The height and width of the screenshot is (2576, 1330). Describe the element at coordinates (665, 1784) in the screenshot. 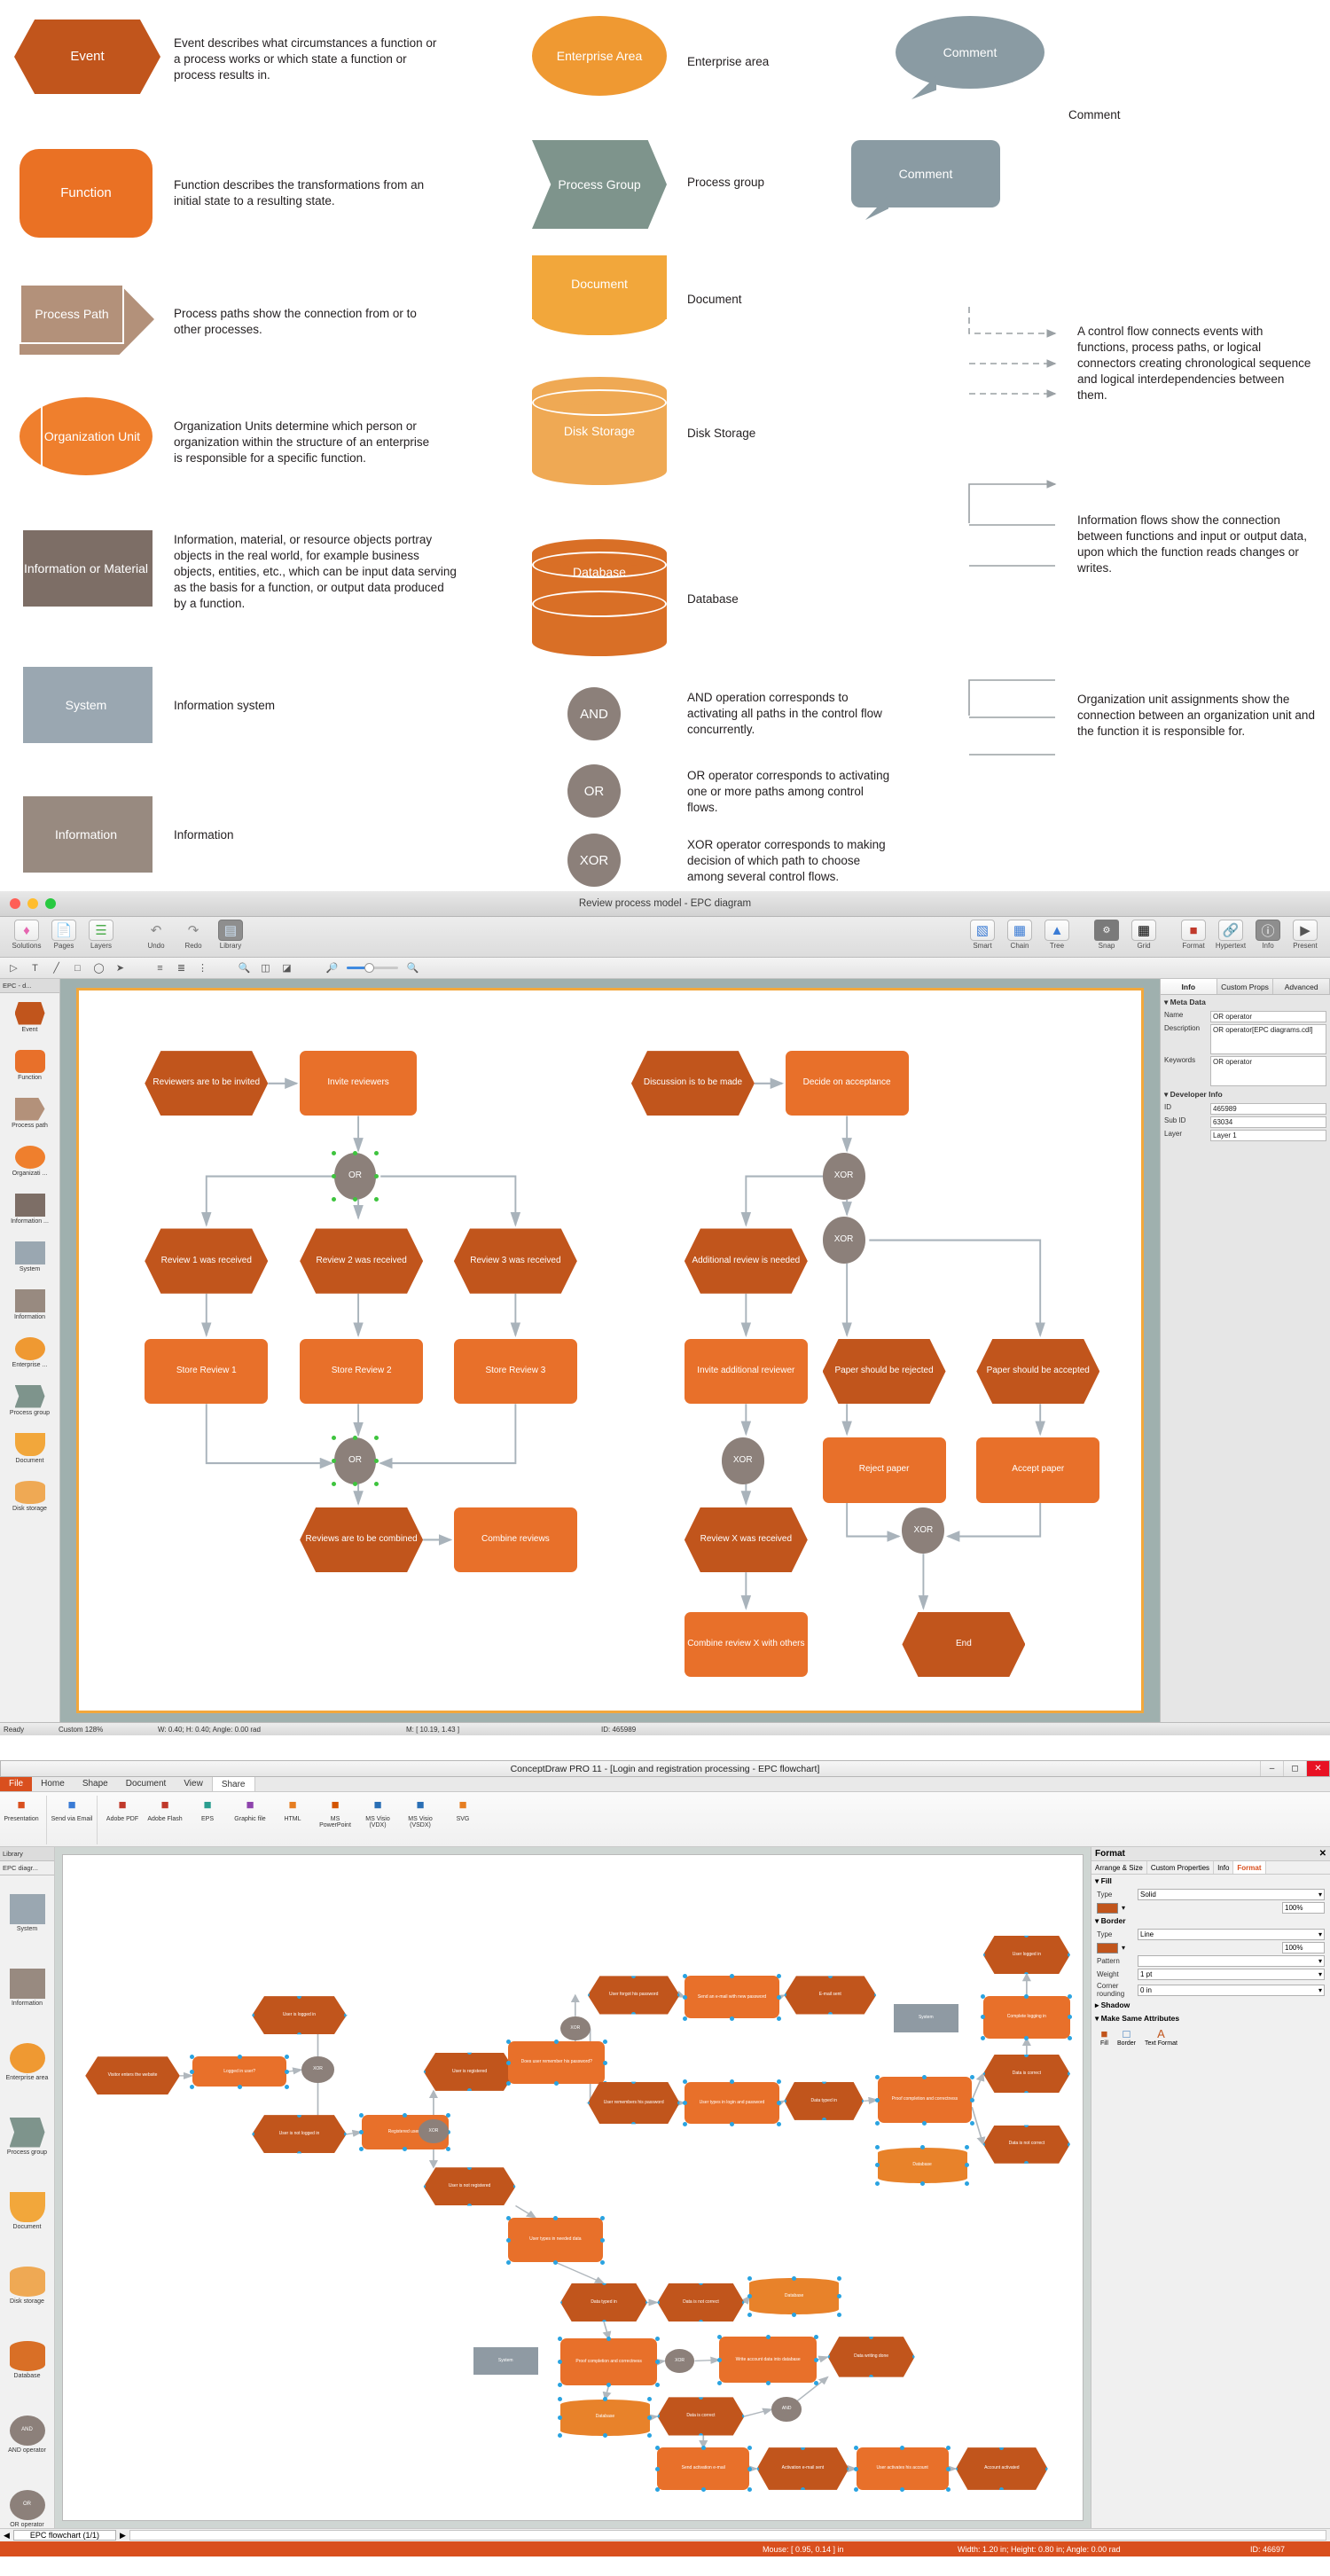

I see `window2-tab-bar: File Home Shape Document View Share` at that location.